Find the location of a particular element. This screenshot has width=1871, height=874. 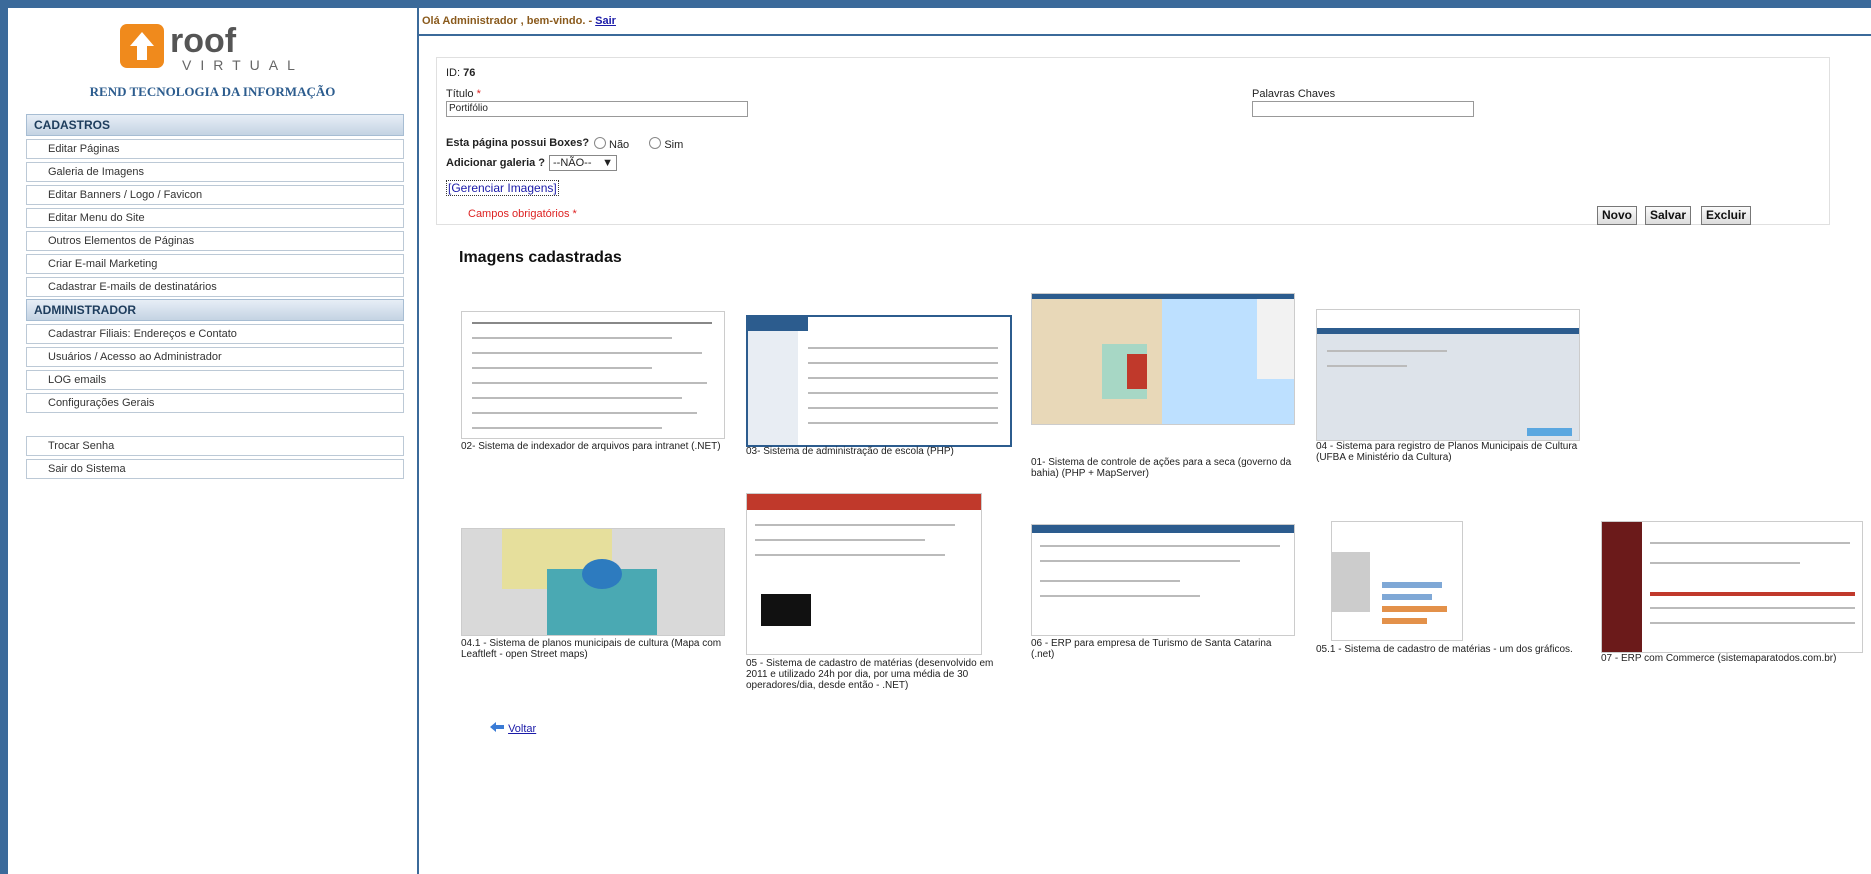

menu-conta: Trocar Senha Sair do Sistema is located at coordinates (215, 456).